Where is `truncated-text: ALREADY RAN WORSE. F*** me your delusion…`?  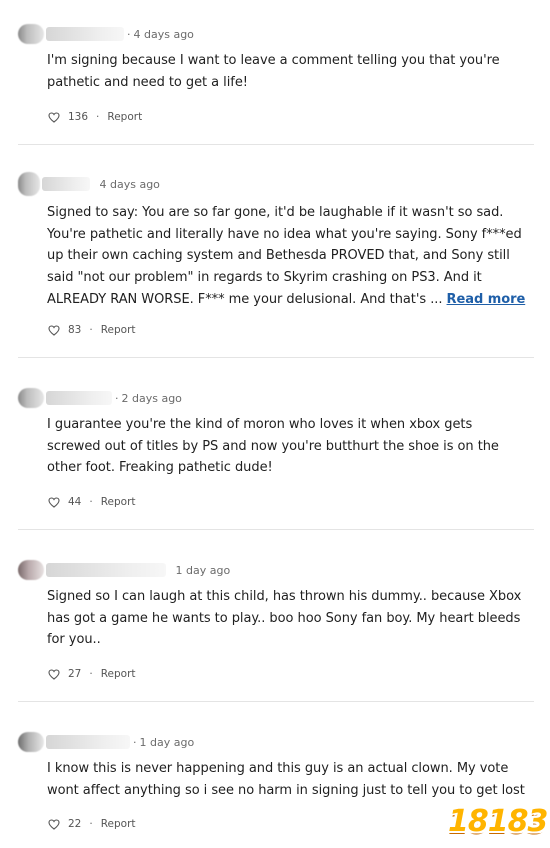 truncated-text: ALREADY RAN WORSE. F*** me your delusion… is located at coordinates (245, 299).